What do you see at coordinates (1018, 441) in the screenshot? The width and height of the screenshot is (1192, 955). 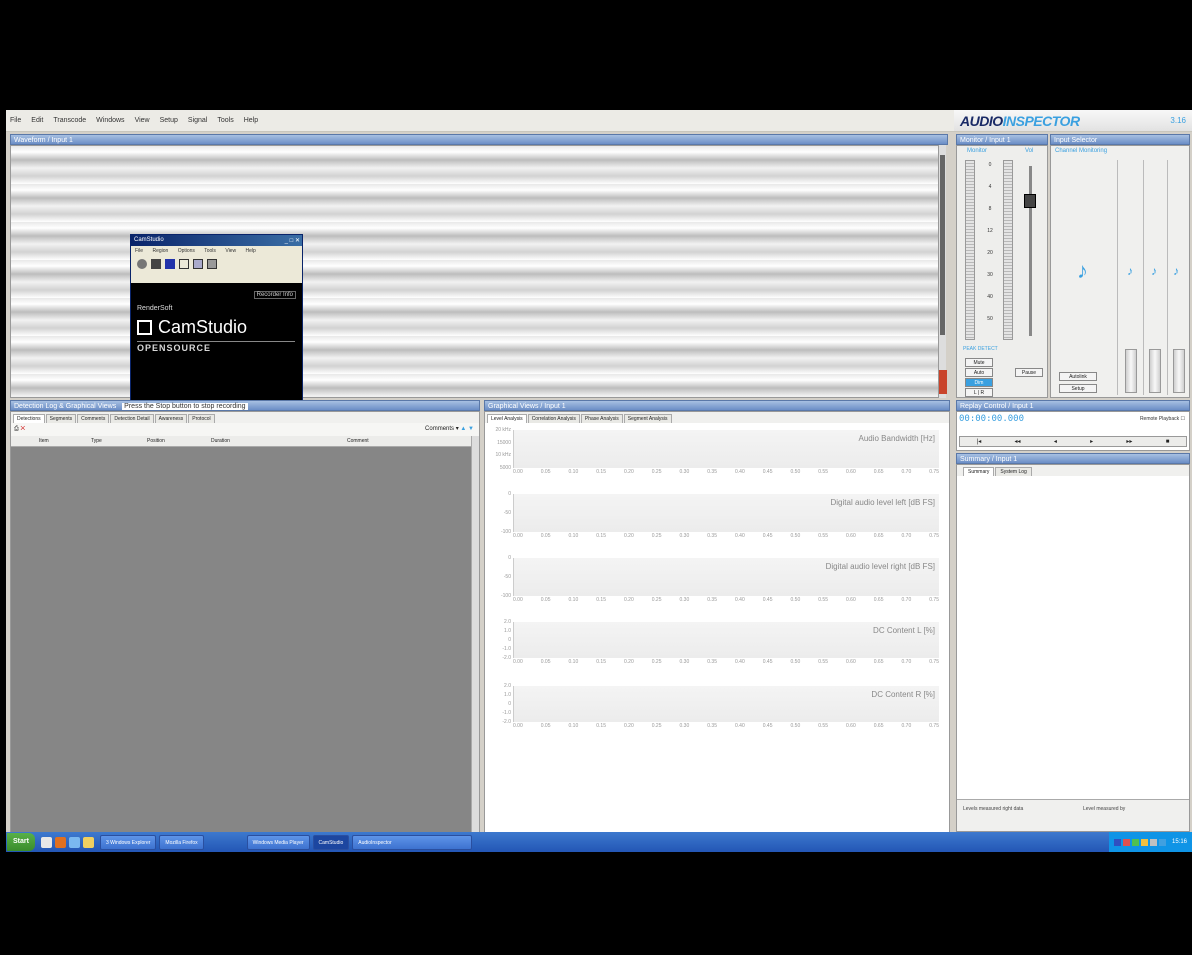 I see `rewind-button: ◂◂` at bounding box center [1018, 441].